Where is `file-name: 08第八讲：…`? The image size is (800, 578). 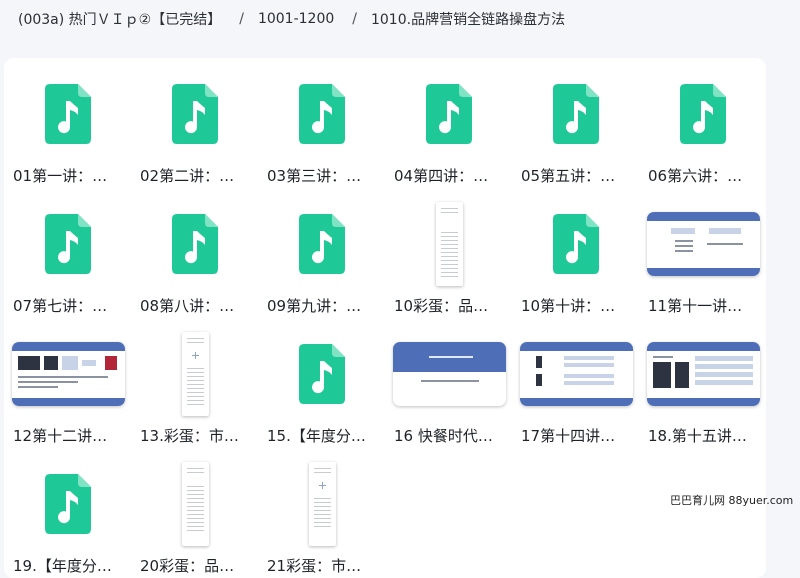
file-name: 08第八讲：… is located at coordinates (187, 306).